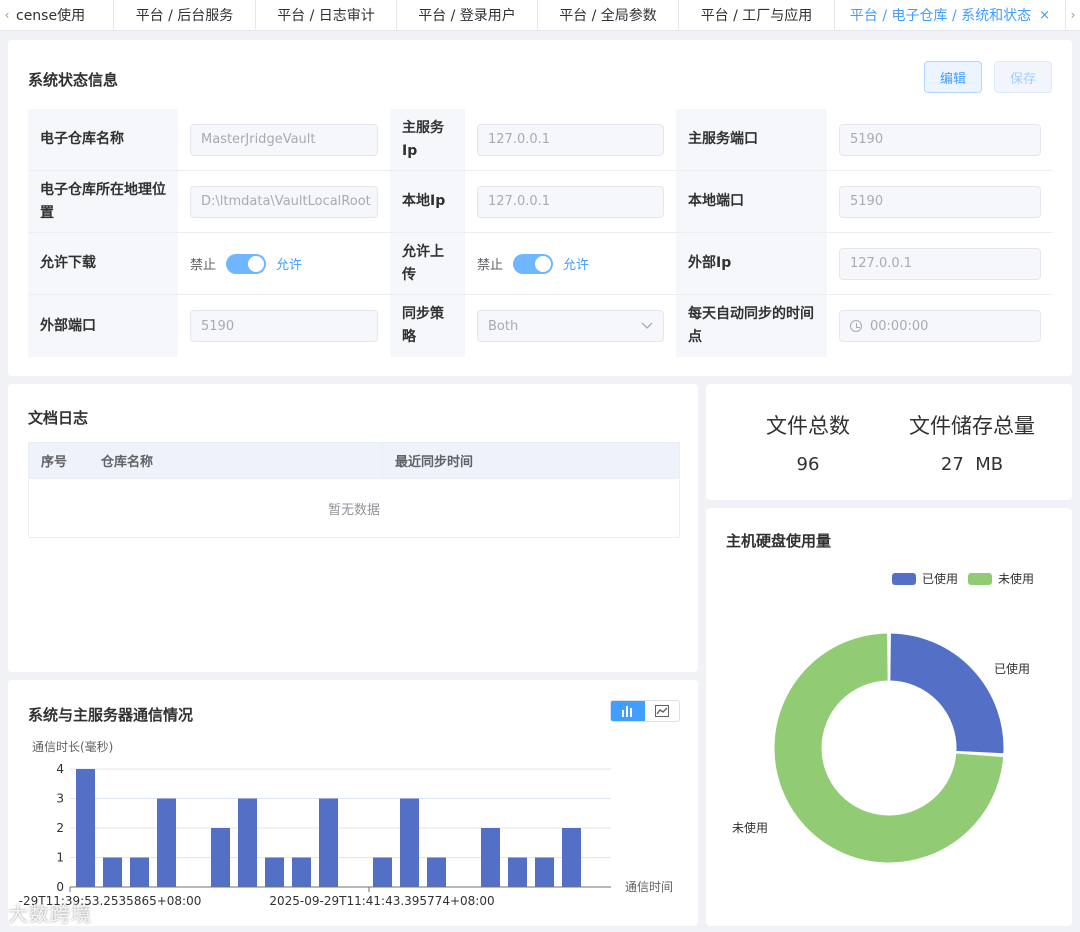 The width and height of the screenshot is (1080, 932). What do you see at coordinates (947, 693) in the screenshot?
I see `donut-slice-used` at bounding box center [947, 693].